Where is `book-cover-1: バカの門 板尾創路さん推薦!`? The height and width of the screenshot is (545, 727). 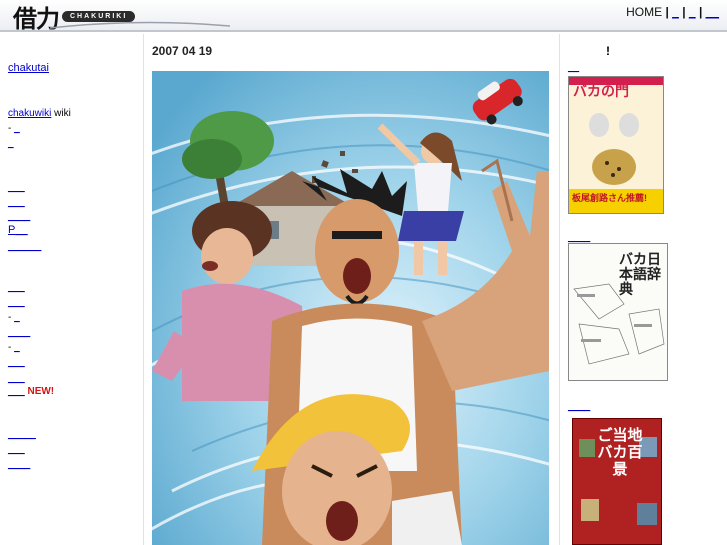 book-cover-1: バカの門 板尾創路さん推薦! is located at coordinates (616, 145).